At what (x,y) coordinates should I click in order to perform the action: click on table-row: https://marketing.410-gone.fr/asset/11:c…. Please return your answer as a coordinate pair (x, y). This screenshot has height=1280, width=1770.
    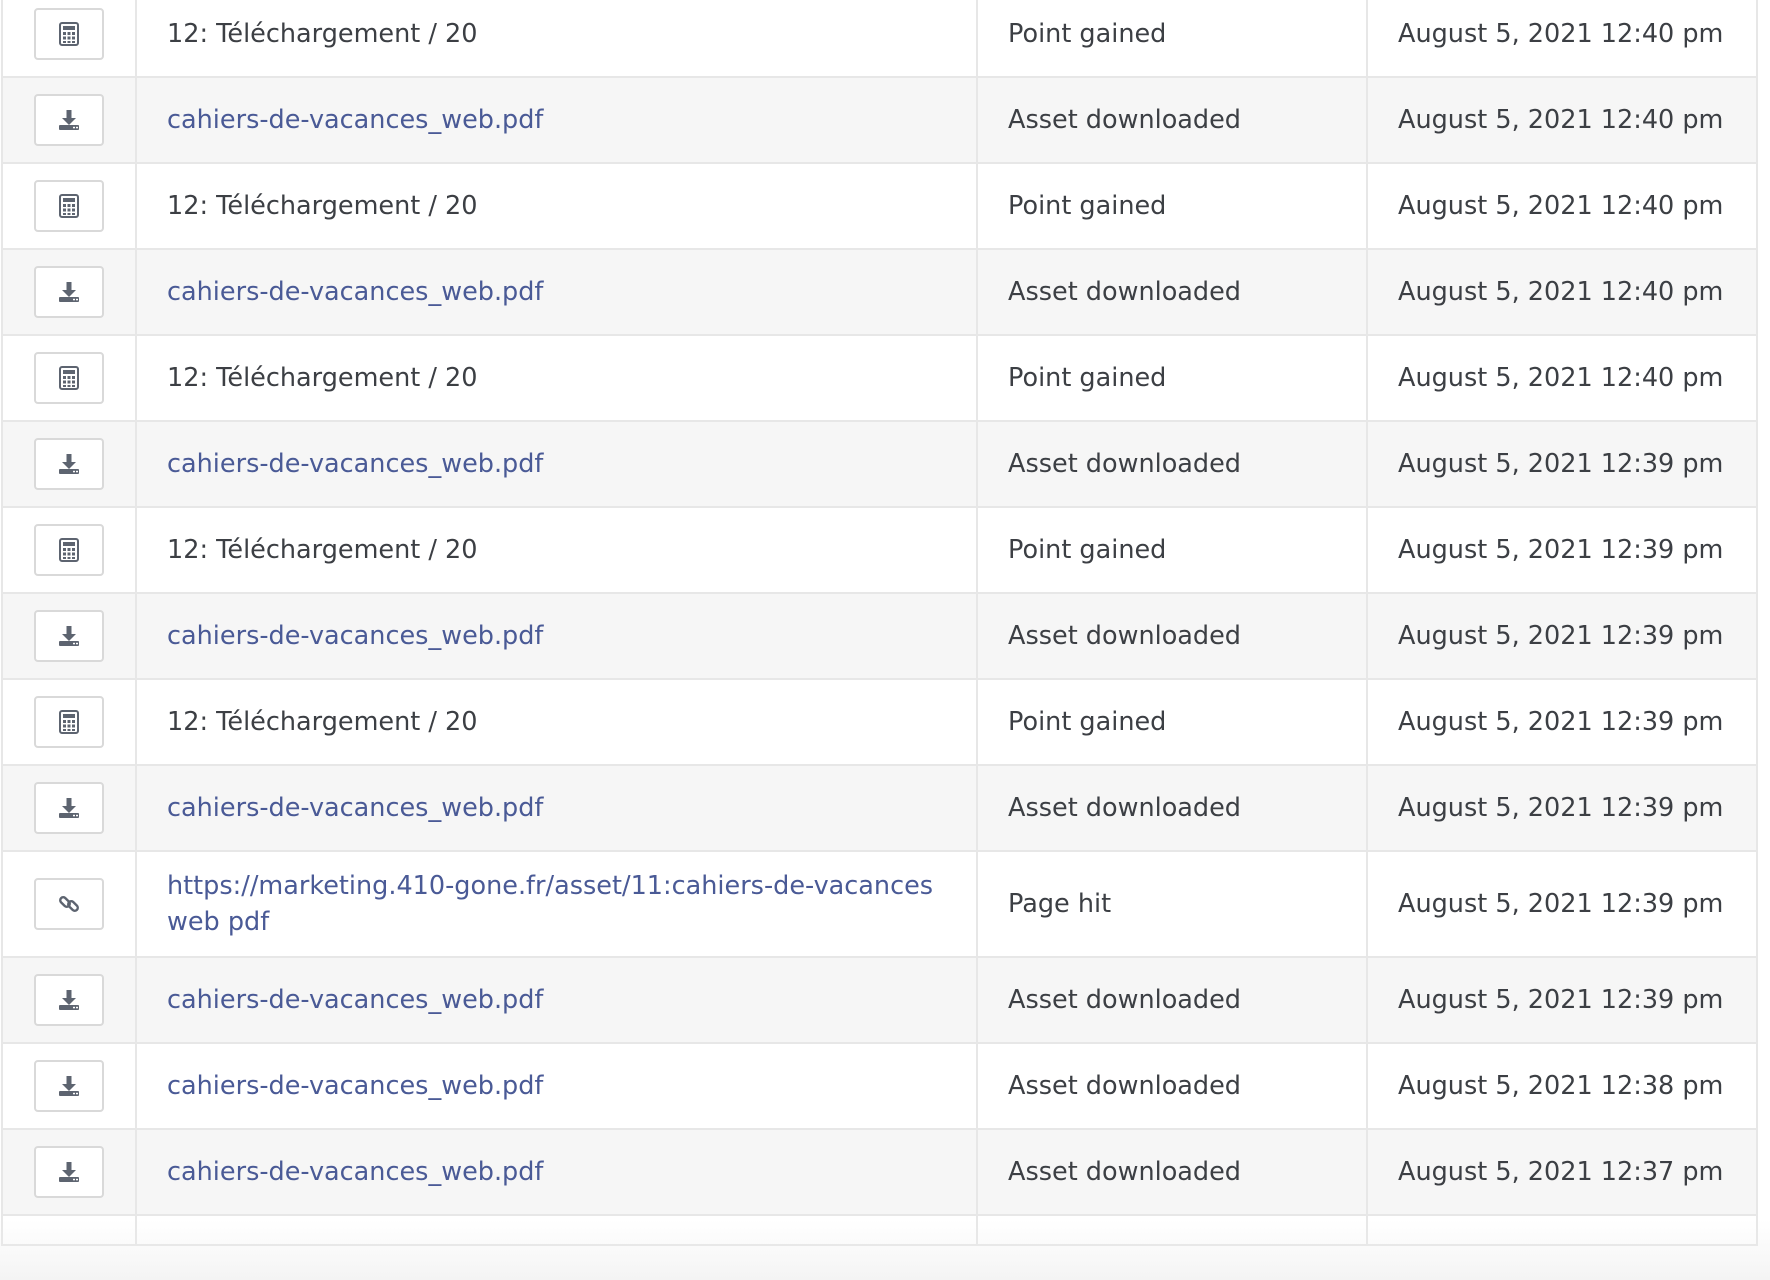
    Looking at the image, I should click on (879, 904).